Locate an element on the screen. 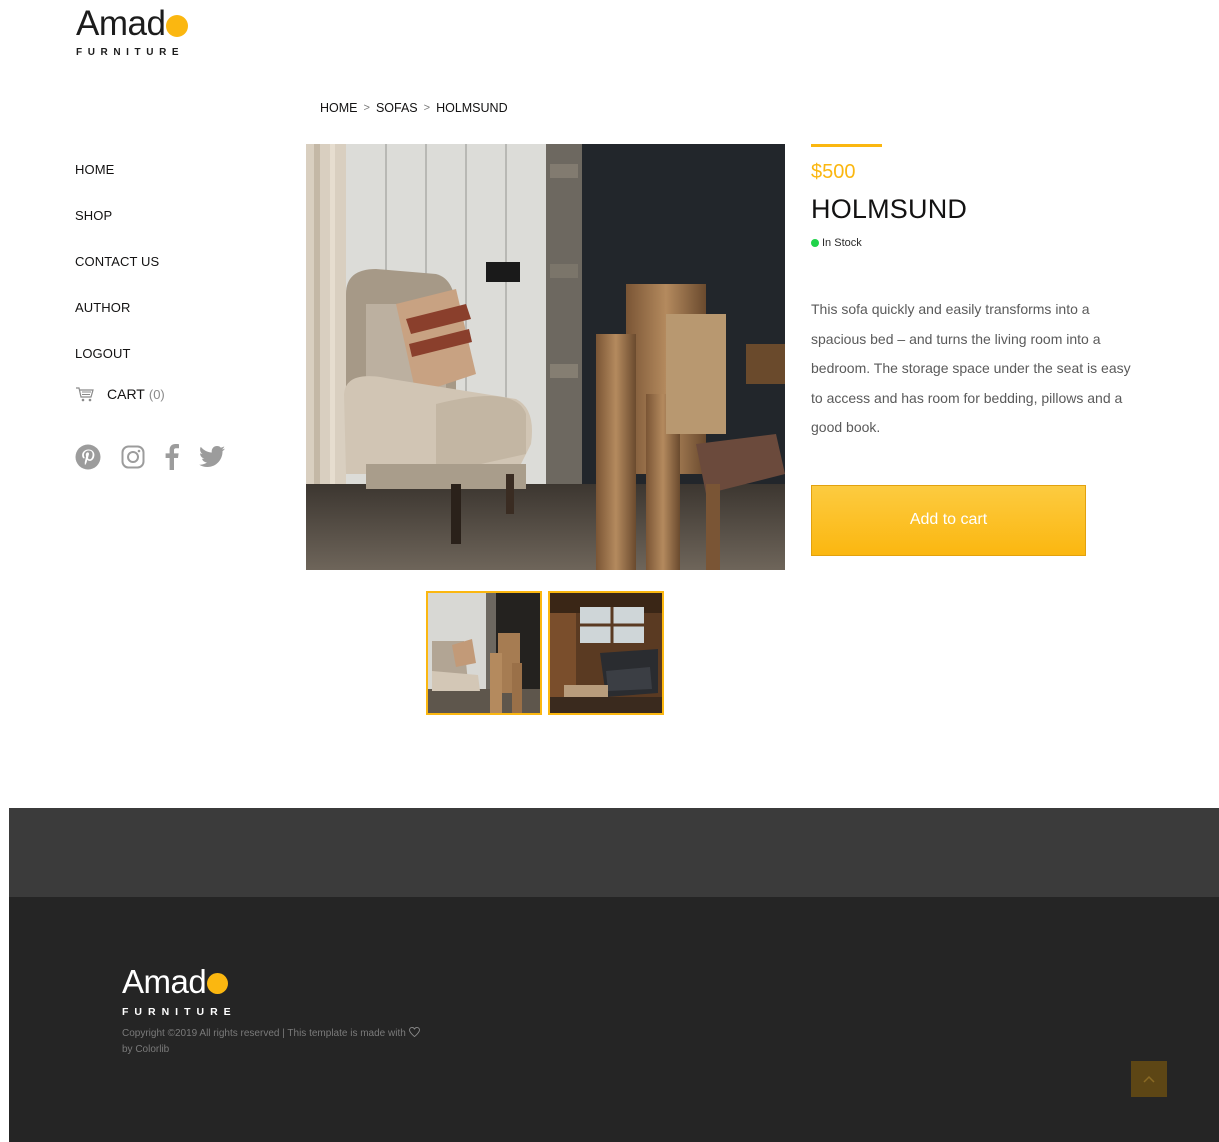  logo-tagline: FURNITURE is located at coordinates (130, 52).